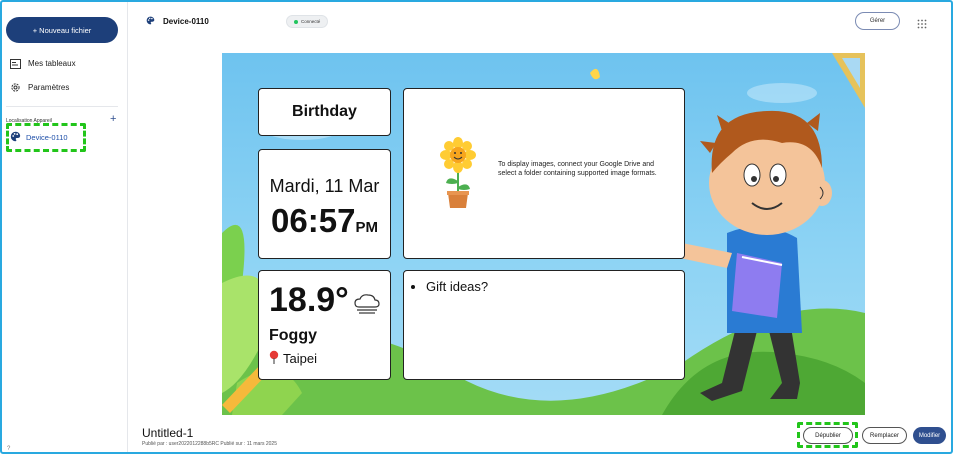  Describe the element at coordinates (311, 21) in the screenshot. I see `status-text: Connecté` at that location.